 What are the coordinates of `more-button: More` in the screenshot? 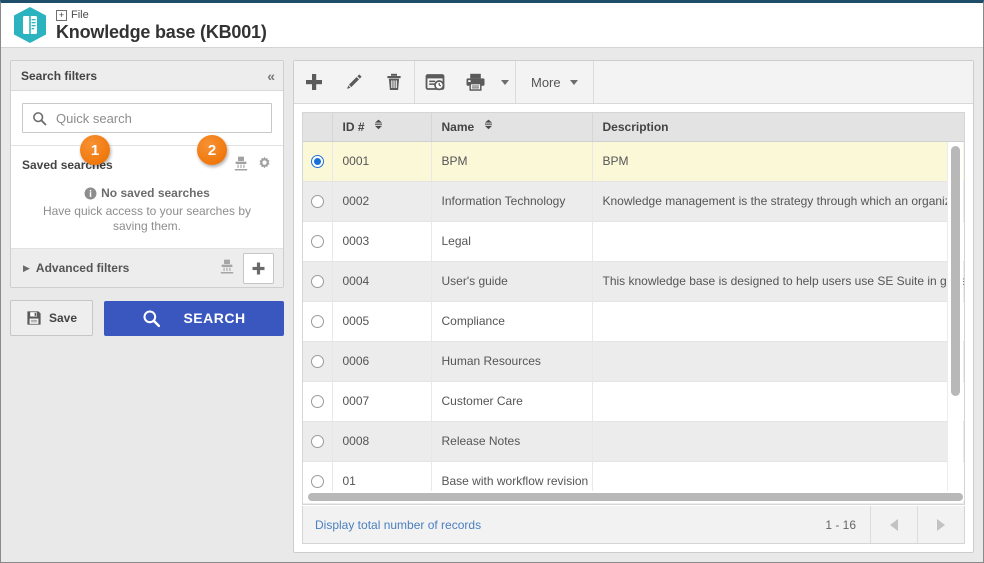 It's located at (554, 82).